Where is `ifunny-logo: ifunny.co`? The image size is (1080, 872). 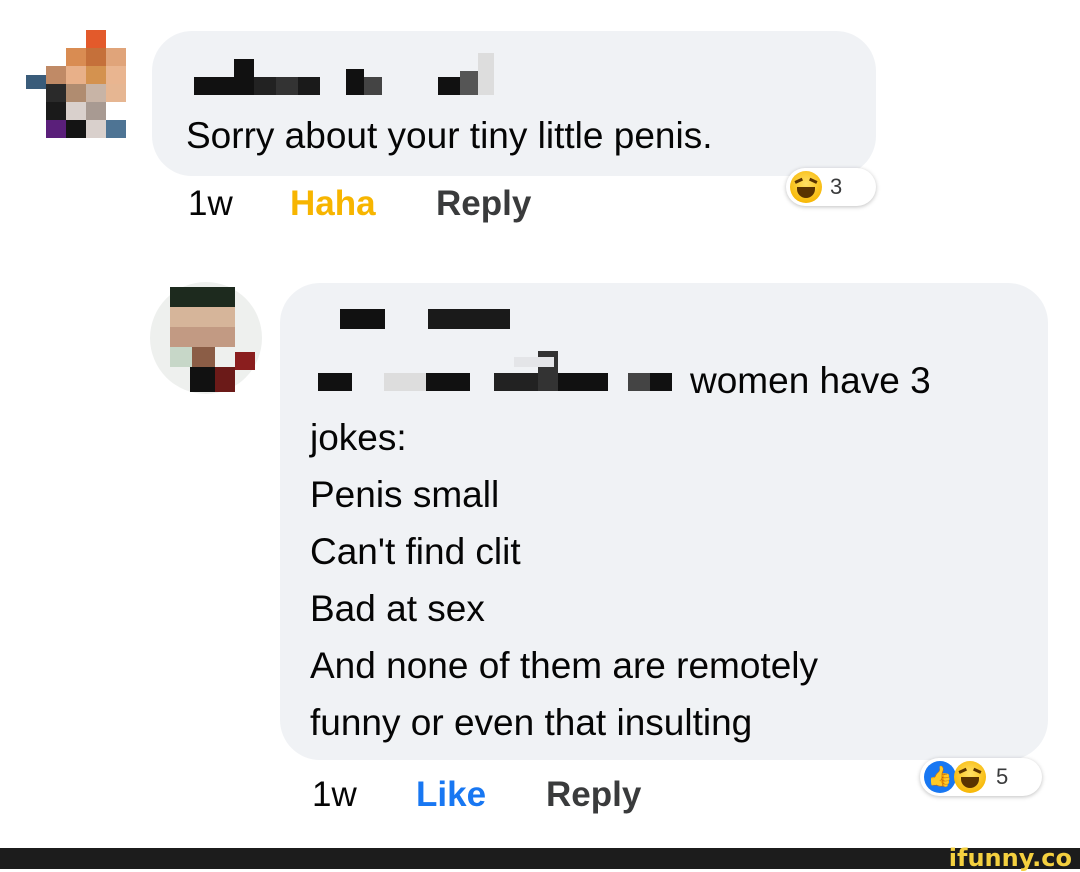
ifunny-logo: ifunny.co is located at coordinates (1010, 858).